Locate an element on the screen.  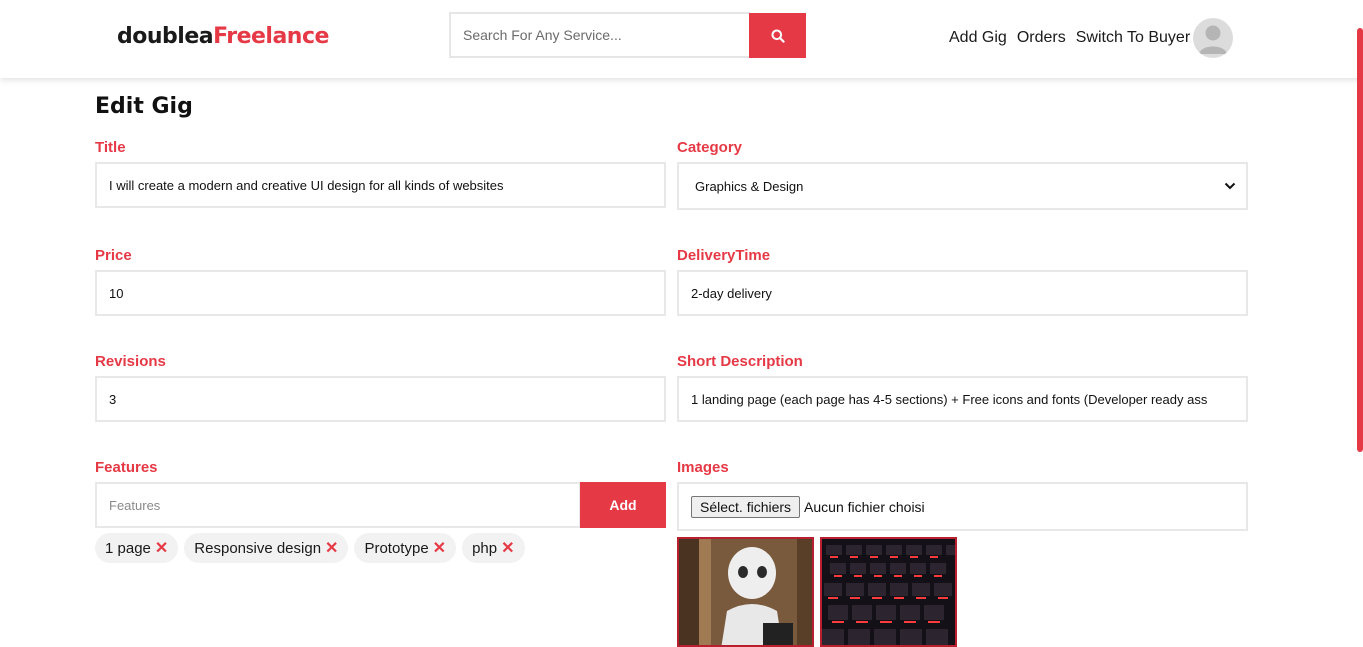
short-description-input is located at coordinates (962, 399).